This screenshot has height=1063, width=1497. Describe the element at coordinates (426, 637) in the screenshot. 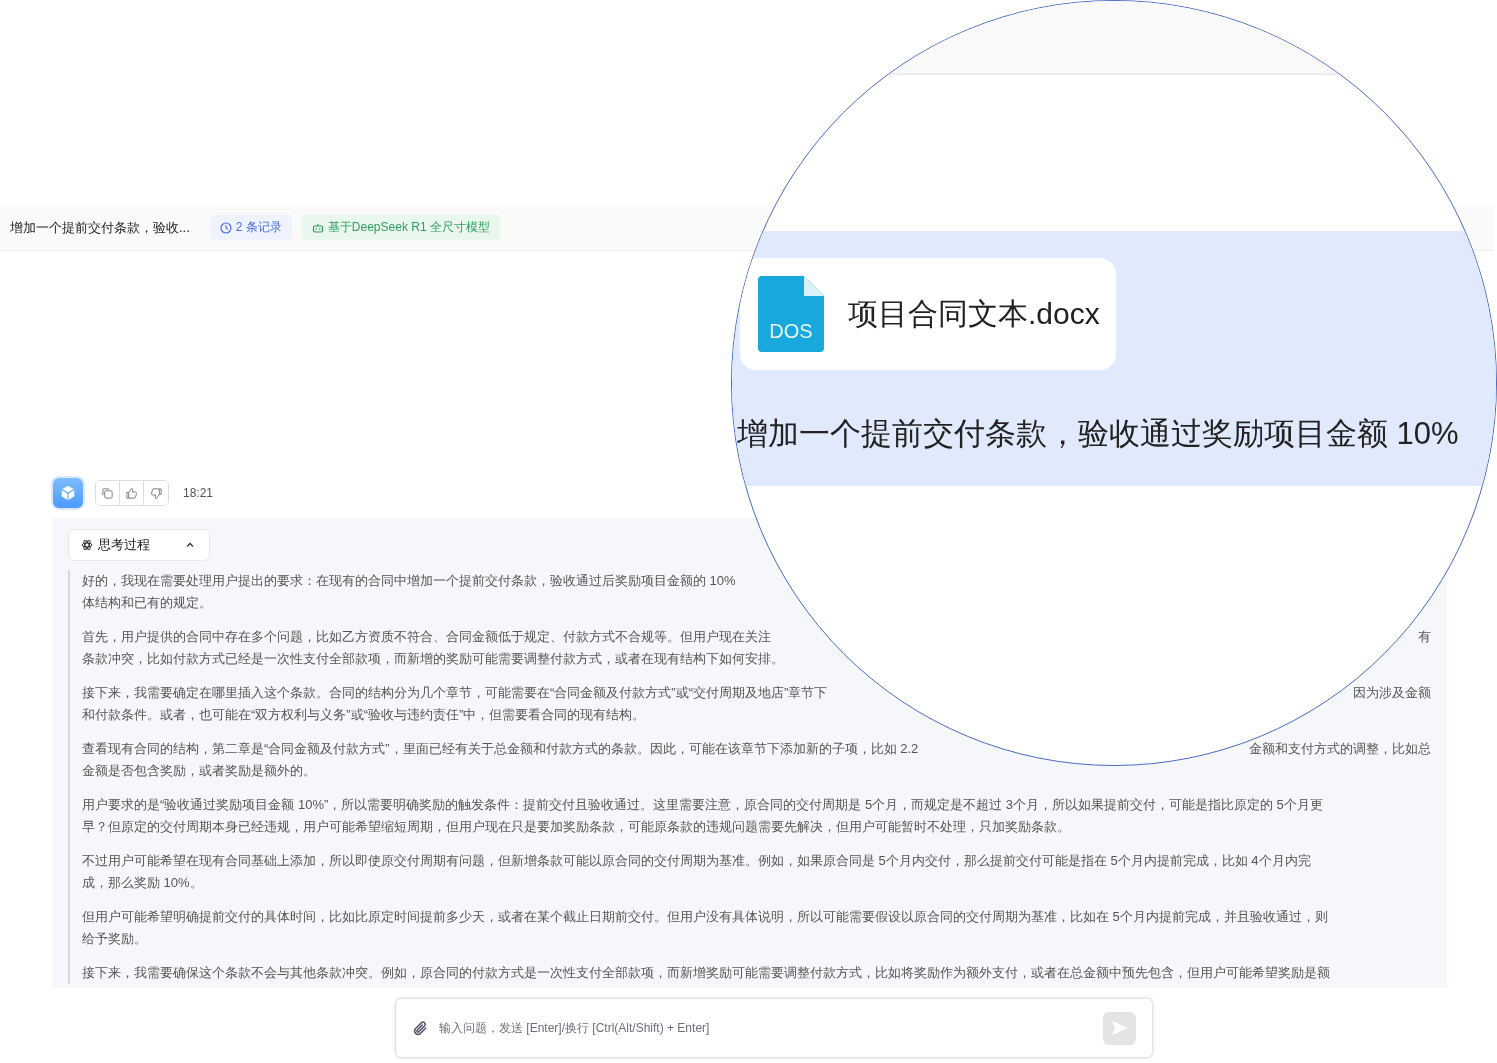

I see `thought-text: 首先，用户提供的合同中存在多个问题，比如乙方资质不符合、合同金额低于规定、付款方式不合规等。但用户现在关注` at that location.